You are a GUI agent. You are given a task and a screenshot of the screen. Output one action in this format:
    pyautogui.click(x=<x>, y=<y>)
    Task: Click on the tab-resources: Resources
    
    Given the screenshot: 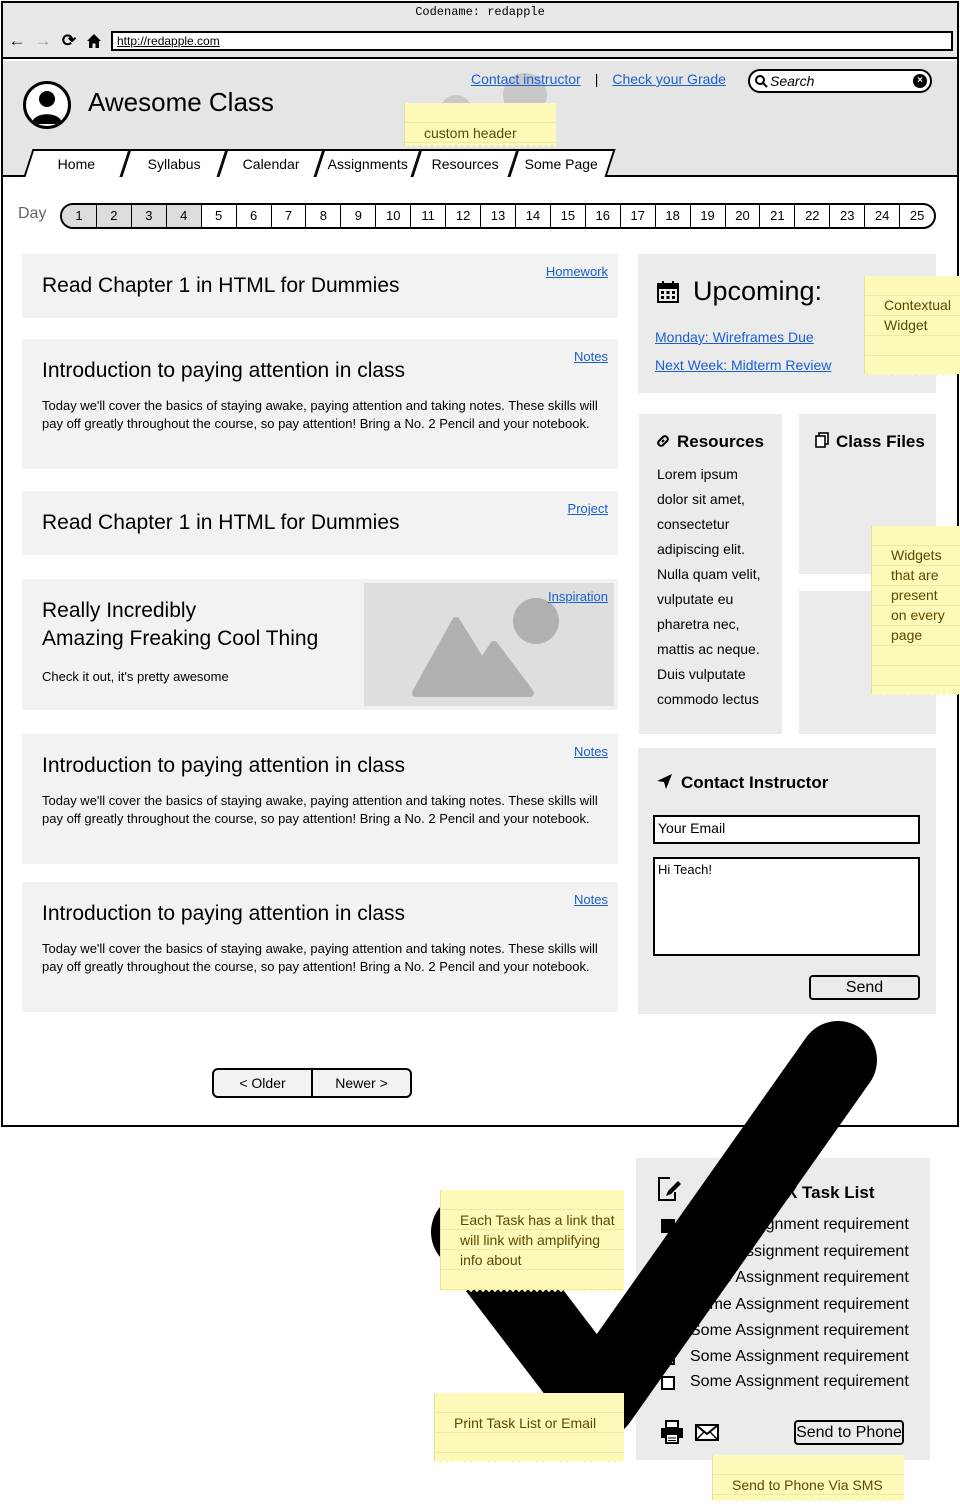 What is the action you would take?
    pyautogui.click(x=465, y=163)
    